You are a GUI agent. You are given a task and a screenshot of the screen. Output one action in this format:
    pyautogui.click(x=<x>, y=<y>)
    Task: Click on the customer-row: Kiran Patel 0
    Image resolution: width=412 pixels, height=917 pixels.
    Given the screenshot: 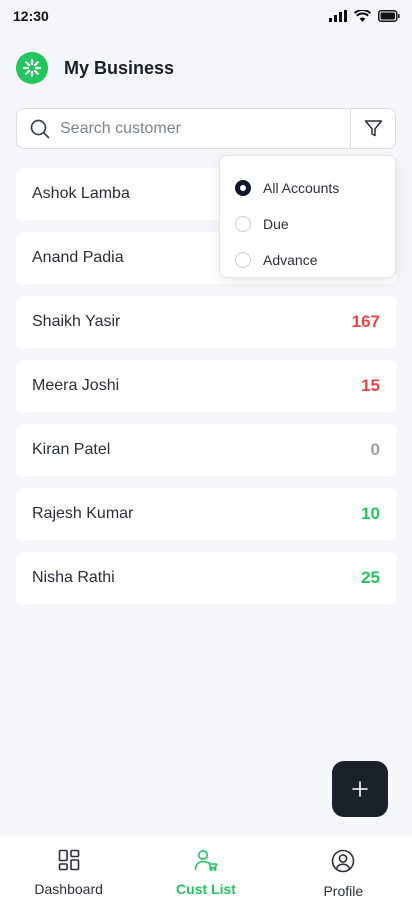 What is the action you would take?
    pyautogui.click(x=206, y=450)
    